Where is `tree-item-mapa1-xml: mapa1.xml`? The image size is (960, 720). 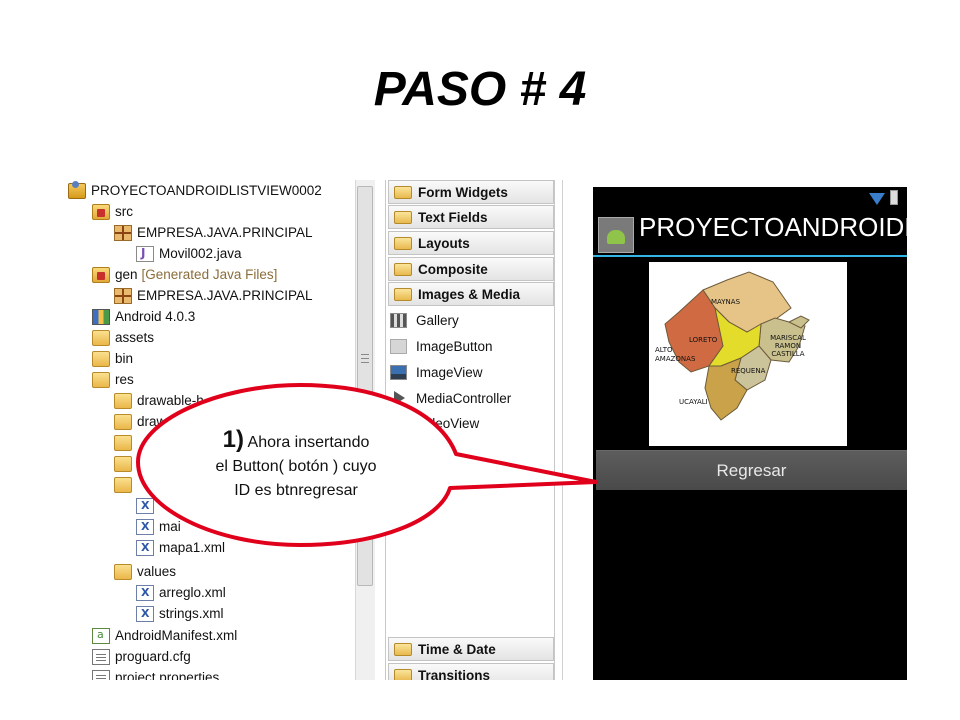
tree-item-mapa1-xml: mapa1.xml is located at coordinates (180, 547).